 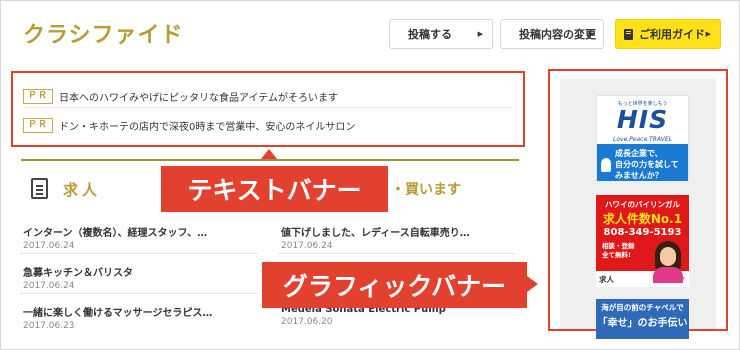 I want to click on user-guide-button: ご利用ガイド ▶, so click(x=668, y=34).